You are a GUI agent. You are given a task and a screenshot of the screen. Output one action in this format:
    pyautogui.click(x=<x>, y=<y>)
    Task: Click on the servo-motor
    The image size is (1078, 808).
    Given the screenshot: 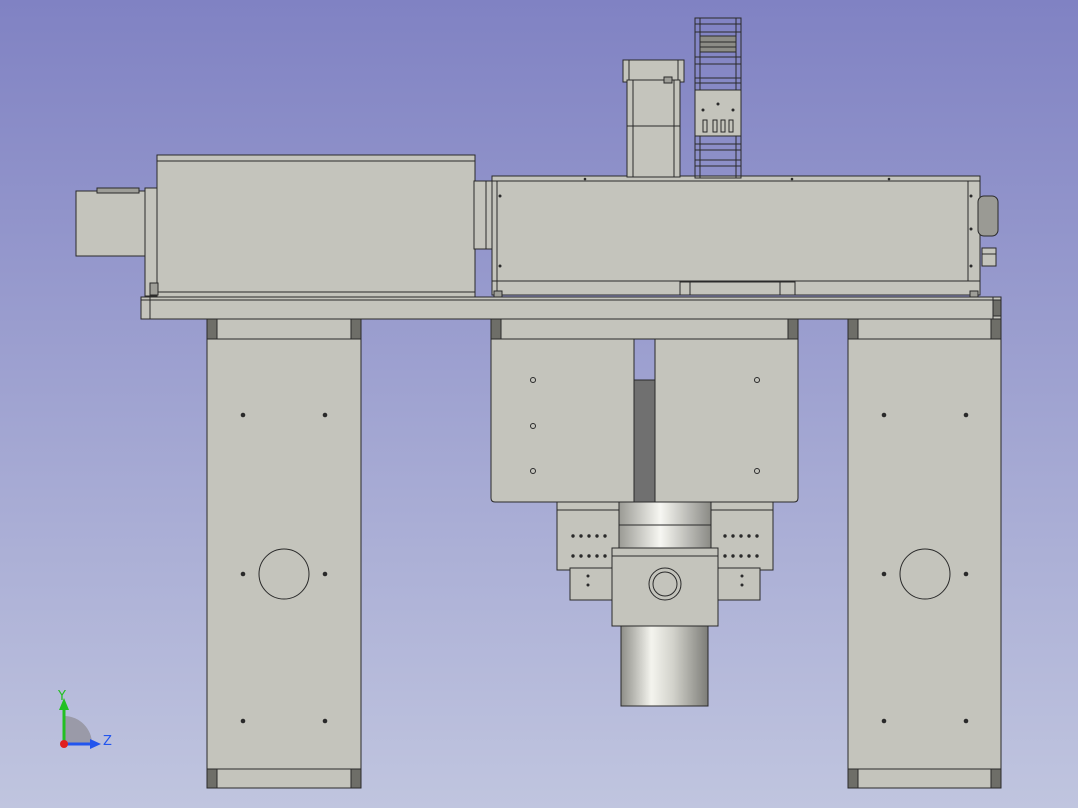 What is the action you would take?
    pyautogui.click(x=653, y=118)
    